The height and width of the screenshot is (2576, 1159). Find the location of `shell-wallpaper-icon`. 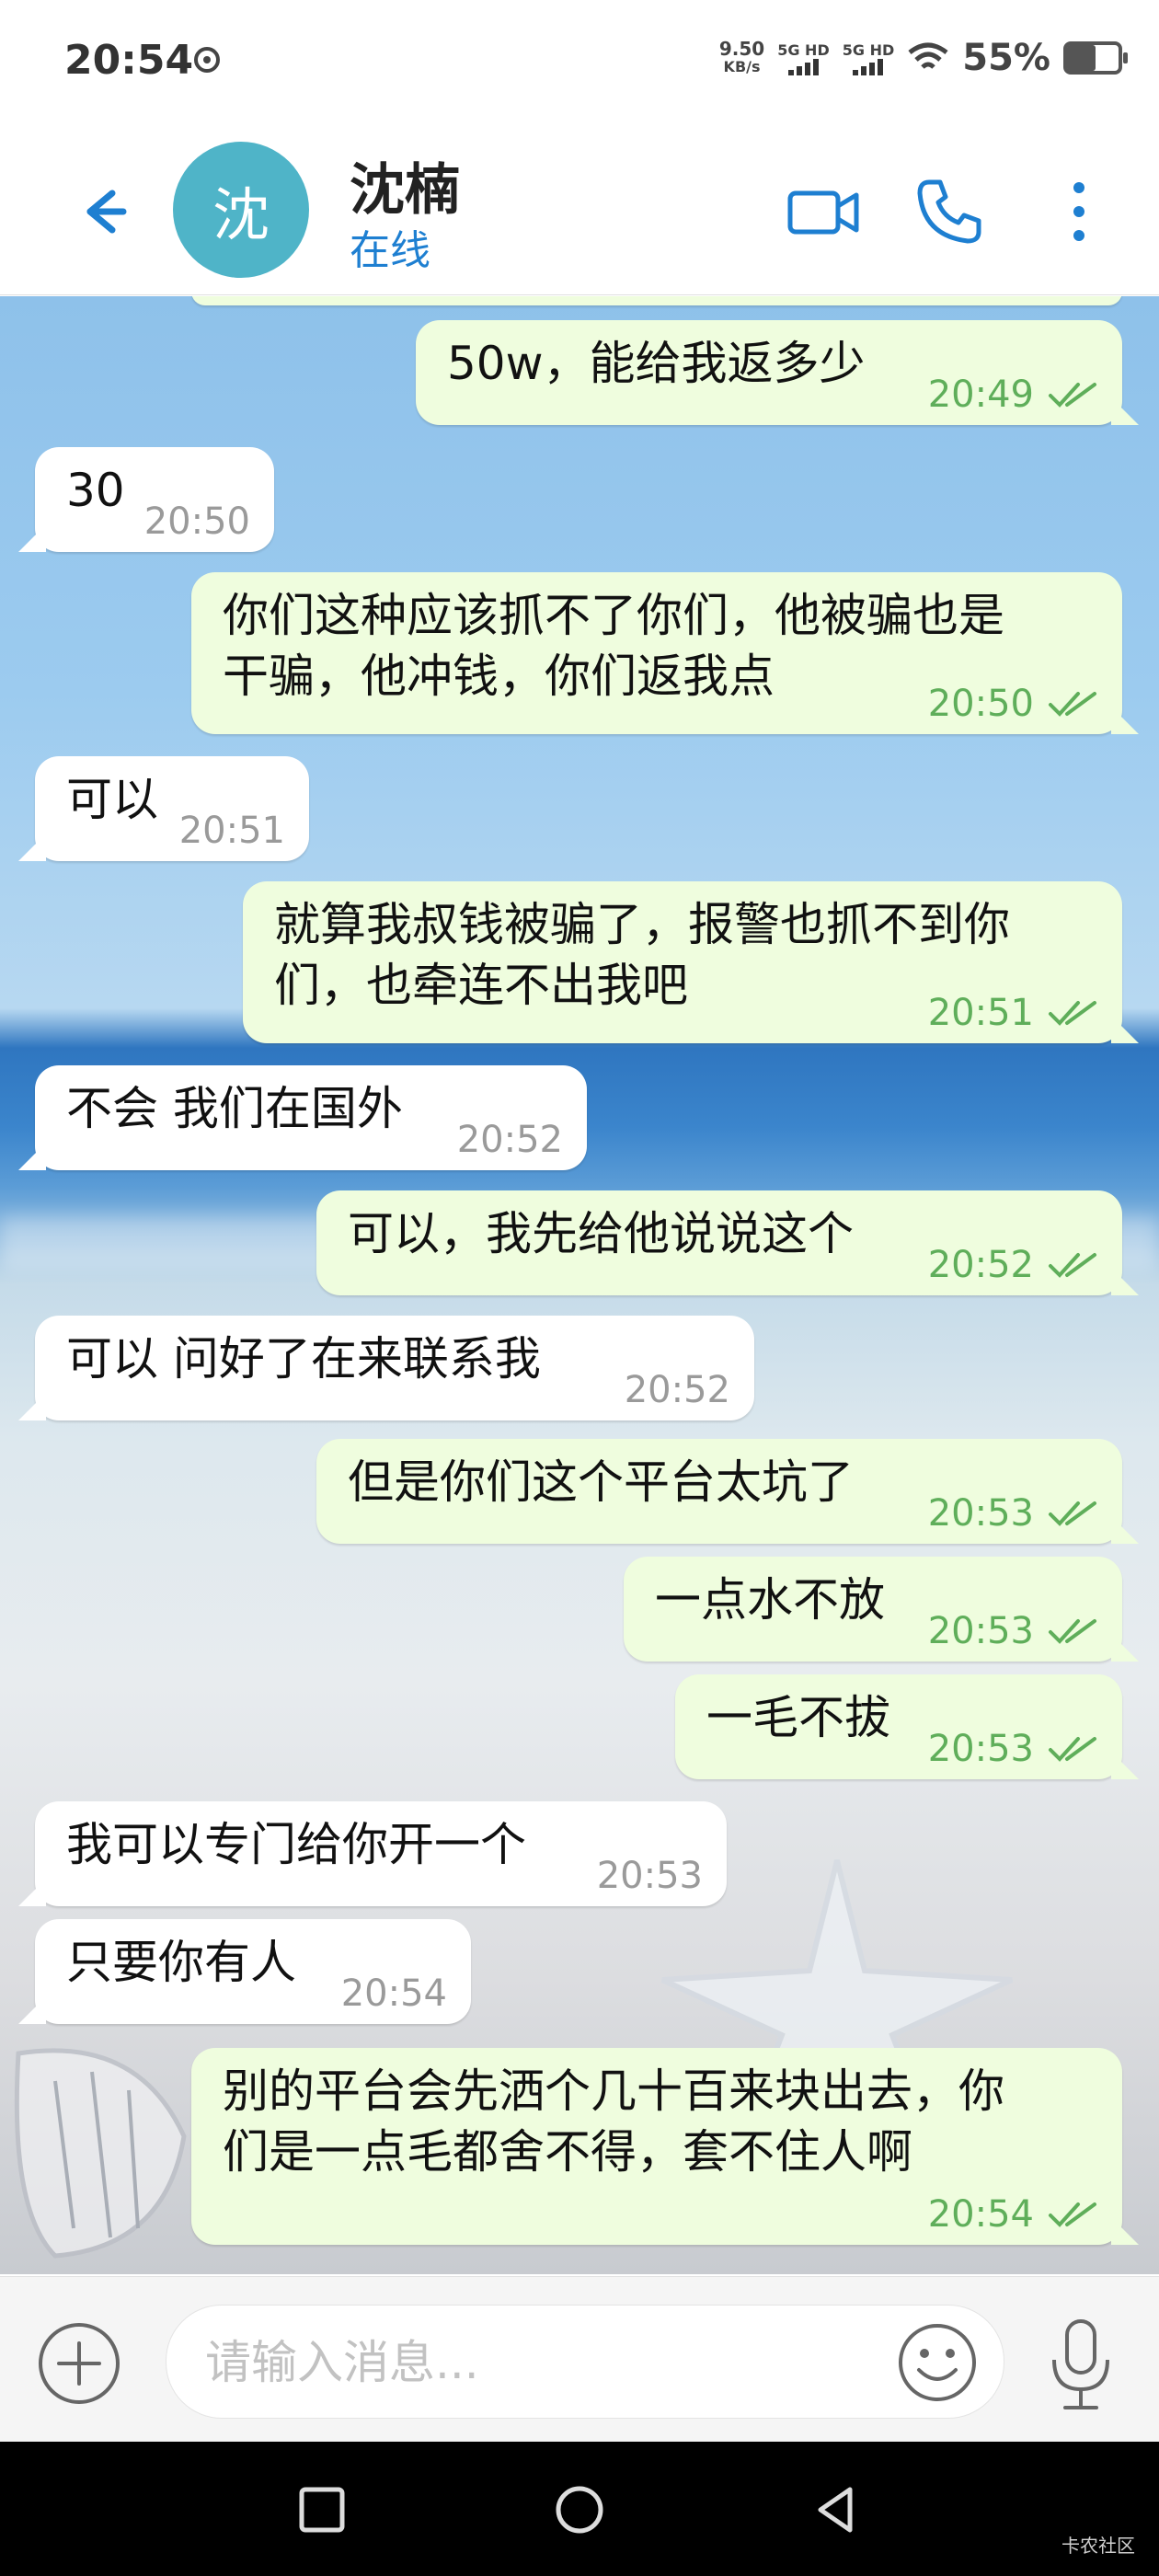

shell-wallpaper-icon is located at coordinates (100, 2153).